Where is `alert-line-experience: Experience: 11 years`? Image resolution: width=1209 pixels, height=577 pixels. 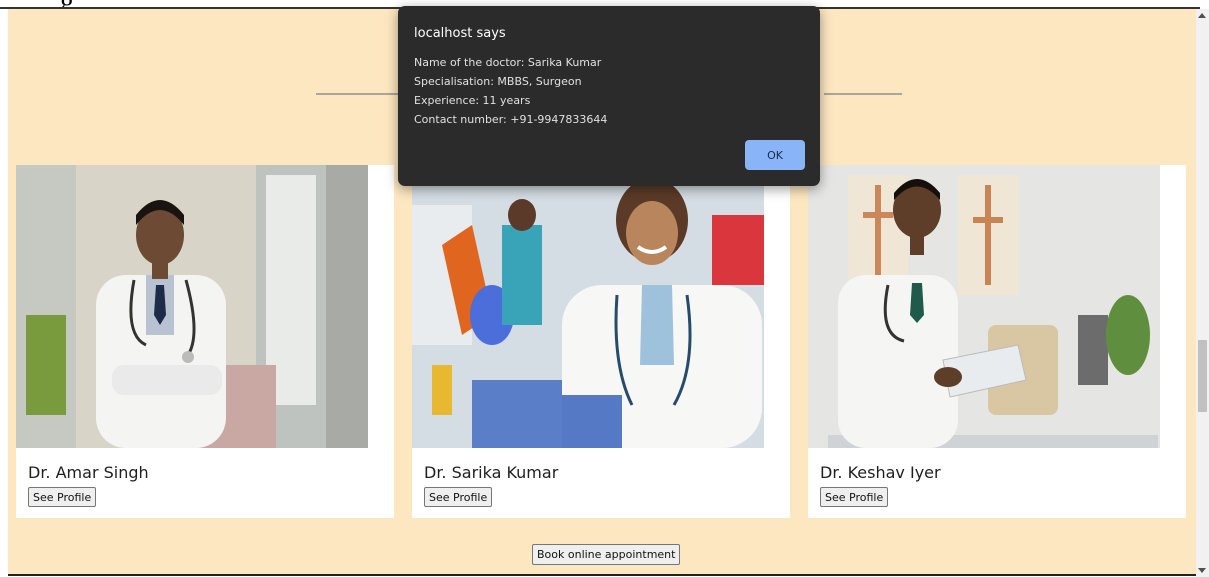
alert-line-experience: Experience: 11 years is located at coordinates (472, 100).